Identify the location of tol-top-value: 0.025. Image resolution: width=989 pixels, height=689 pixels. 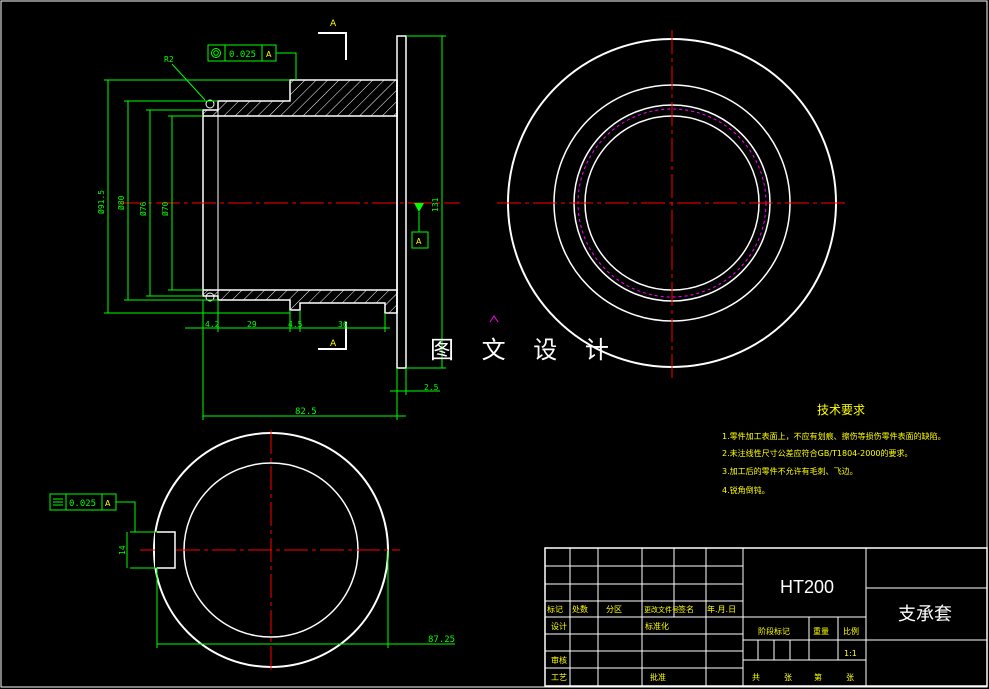
(242, 55).